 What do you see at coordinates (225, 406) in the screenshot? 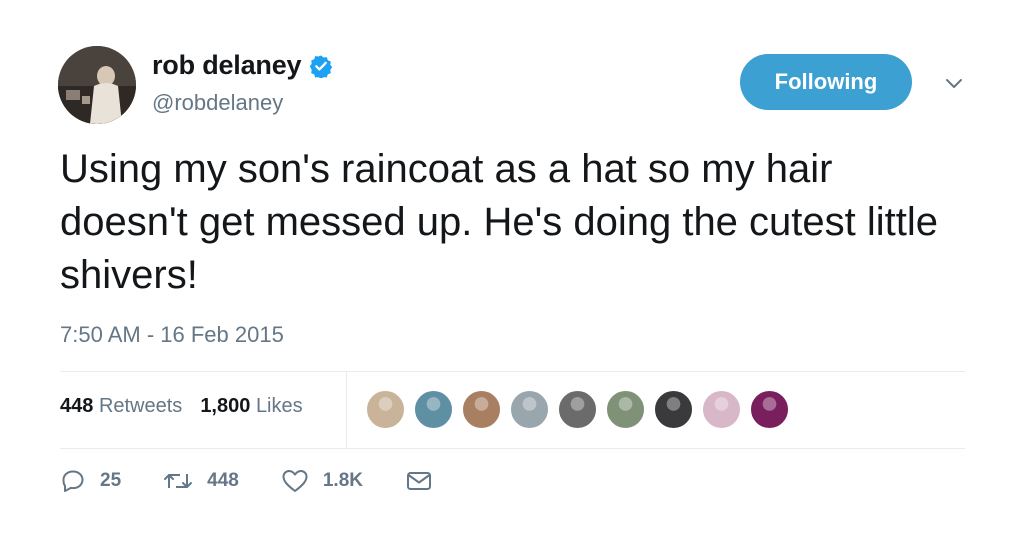
I see `likes-stat-count: 1,800` at bounding box center [225, 406].